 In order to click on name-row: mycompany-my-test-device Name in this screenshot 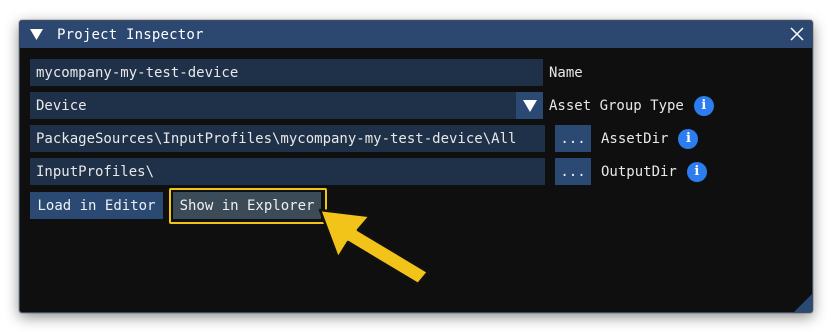, I will do `click(306, 72)`.